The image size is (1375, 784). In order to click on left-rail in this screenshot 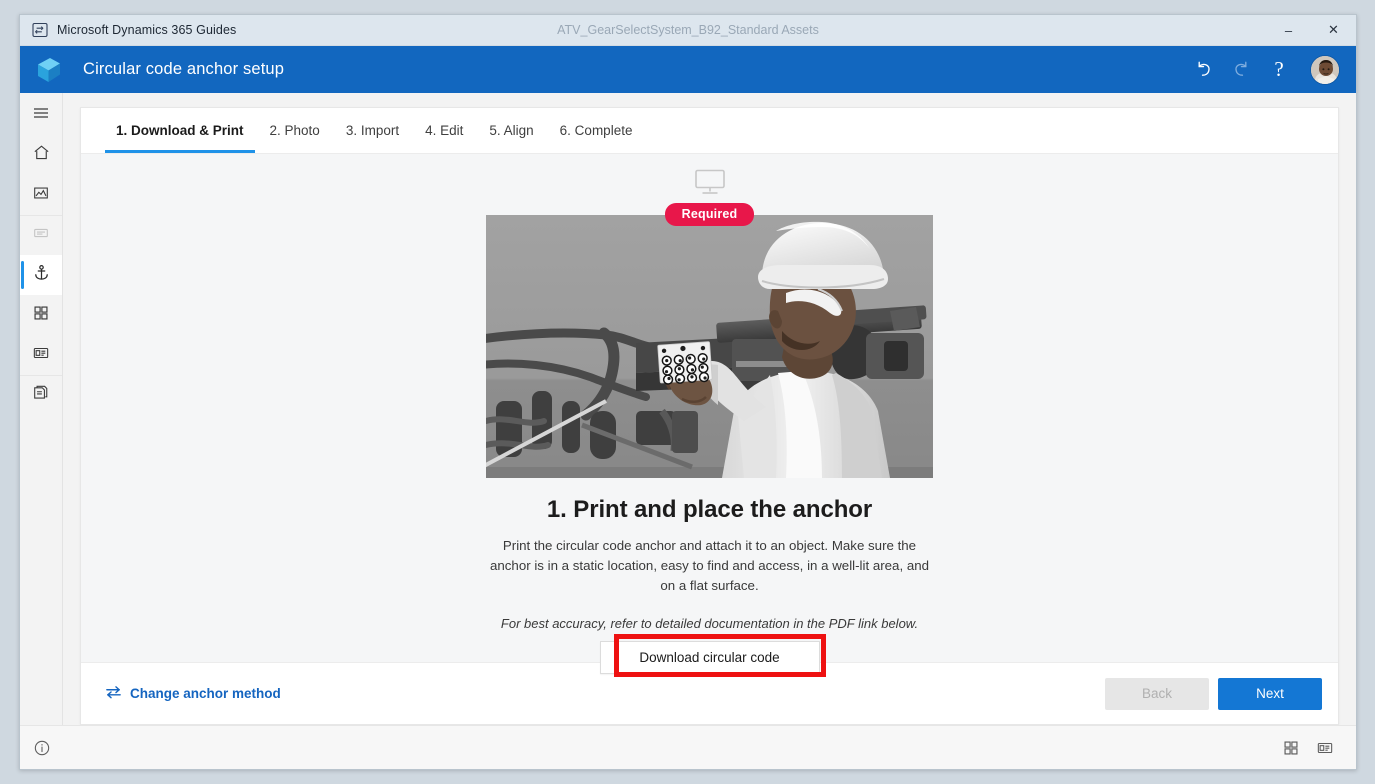, I will do `click(41, 409)`.